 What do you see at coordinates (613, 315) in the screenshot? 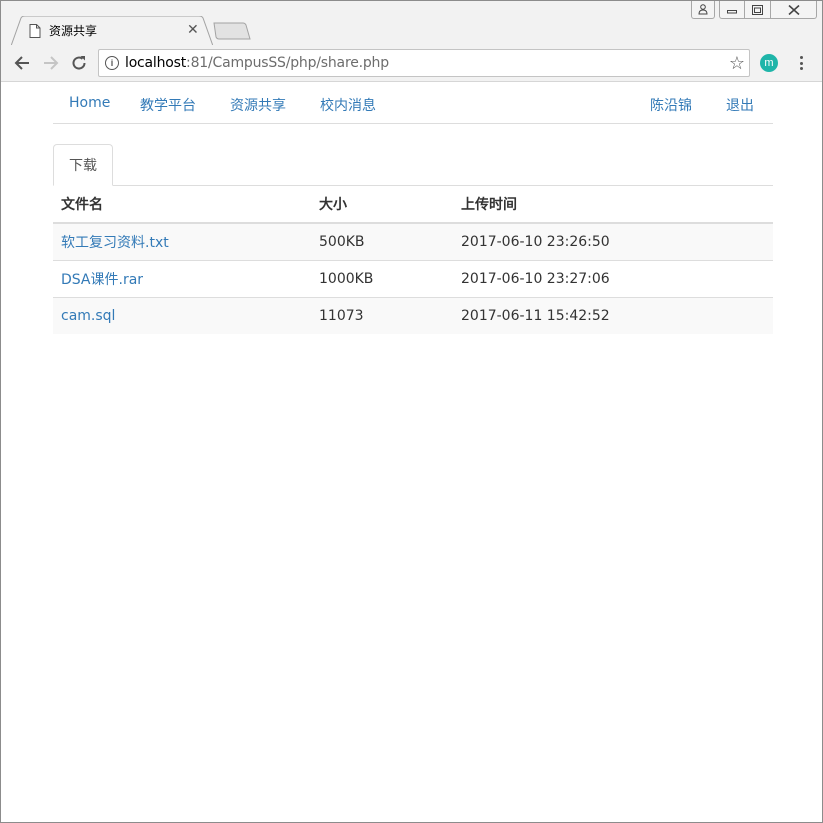
I see `upload-time-cell: 2017-06-11 15:42:52` at bounding box center [613, 315].